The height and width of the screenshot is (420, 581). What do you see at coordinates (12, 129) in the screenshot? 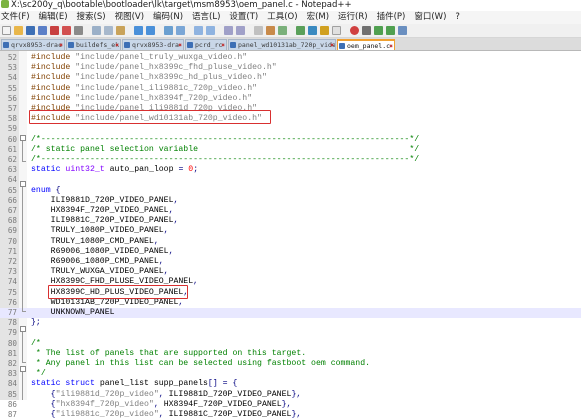
I see `line-number: 59` at bounding box center [12, 129].